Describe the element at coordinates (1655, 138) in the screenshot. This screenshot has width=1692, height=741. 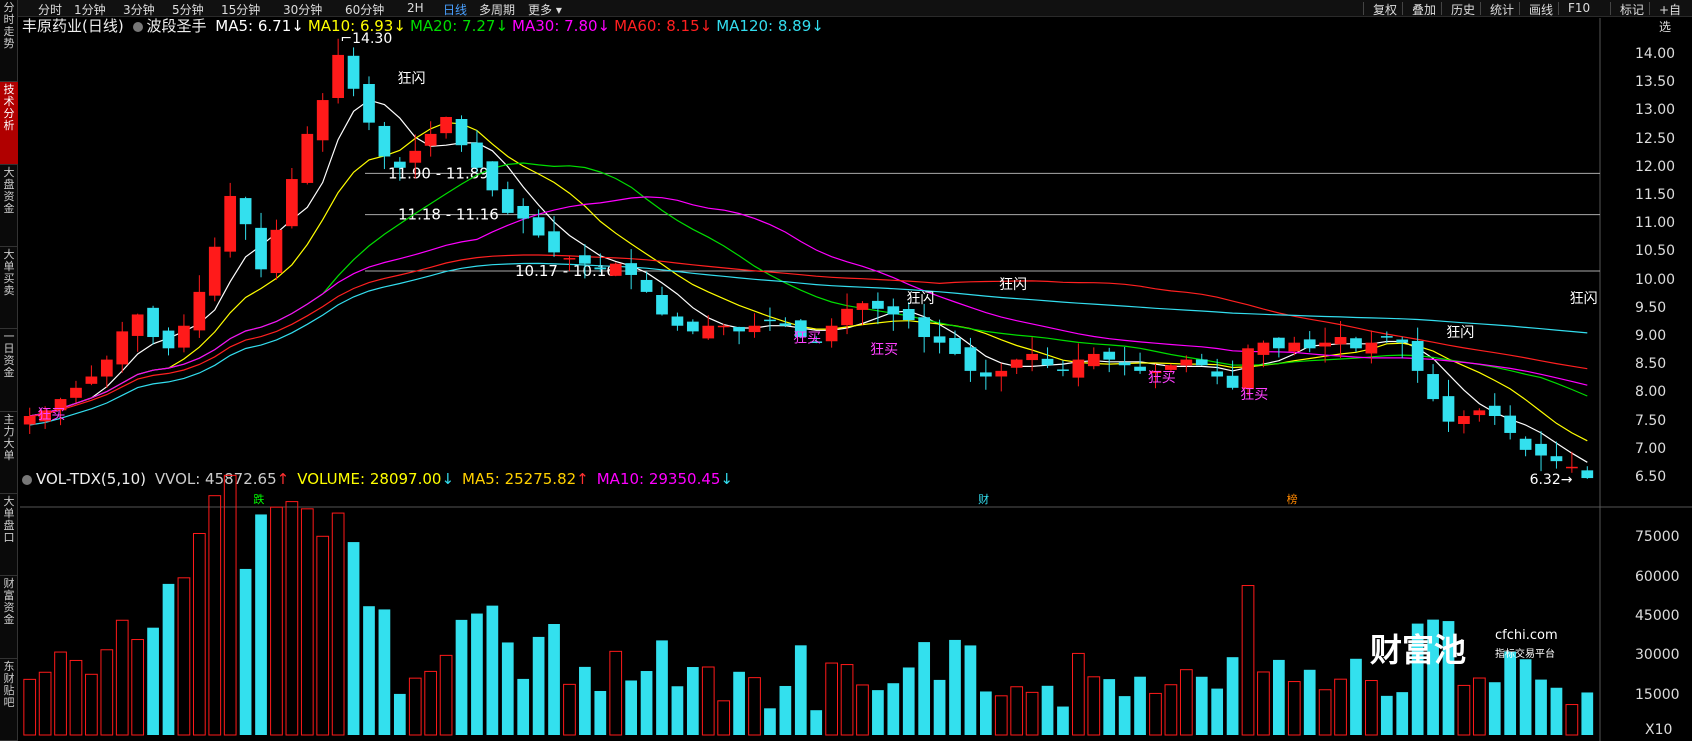
I see `price-tick-3: 12.50` at that location.